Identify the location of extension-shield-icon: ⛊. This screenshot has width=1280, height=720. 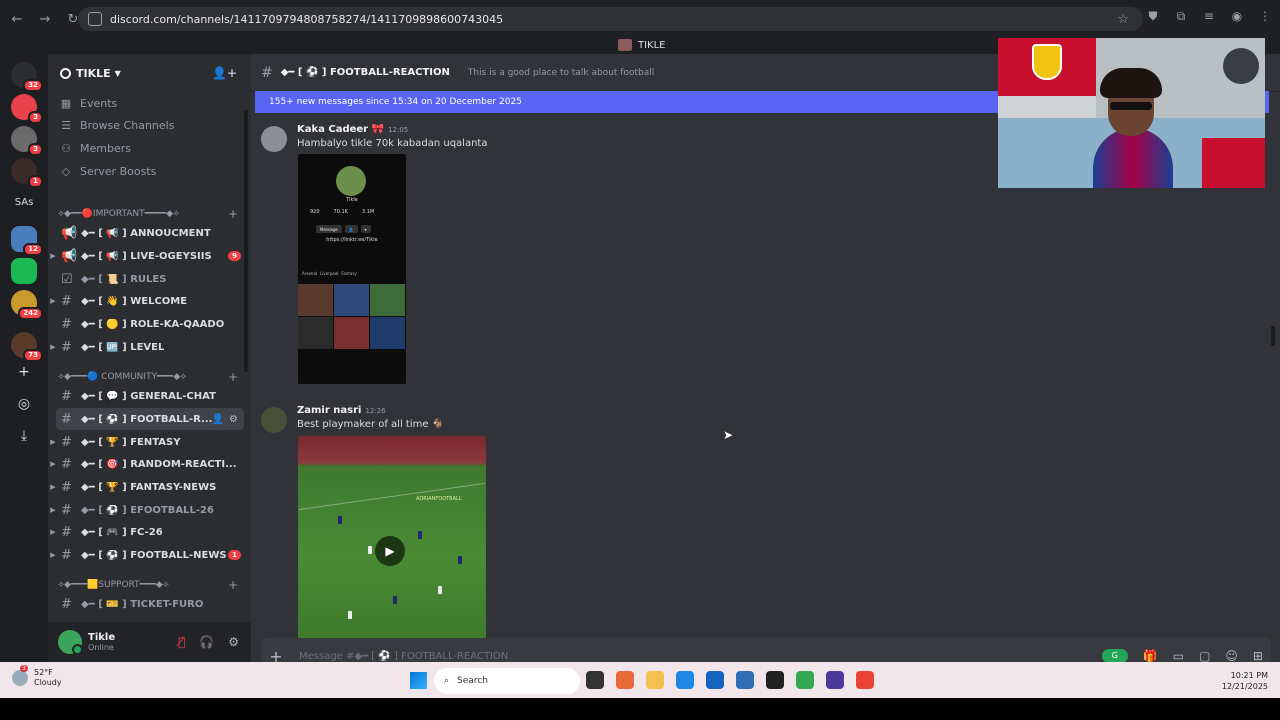
(1153, 16).